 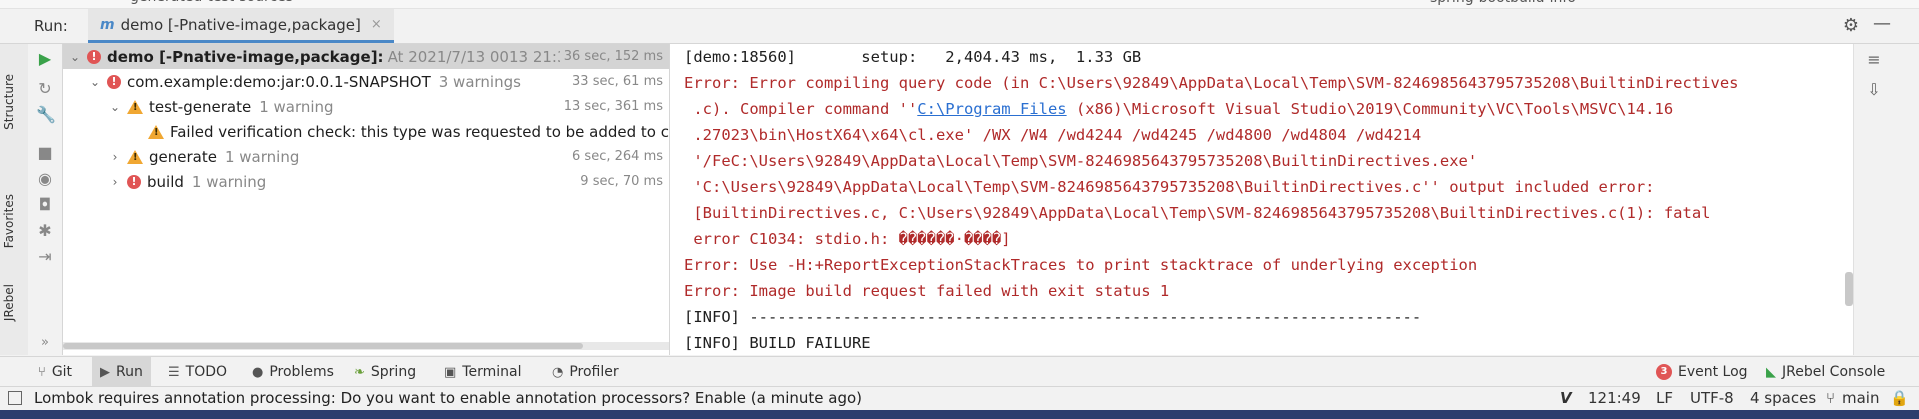 What do you see at coordinates (51, 26) in the screenshot?
I see `run-title: Run:` at bounding box center [51, 26].